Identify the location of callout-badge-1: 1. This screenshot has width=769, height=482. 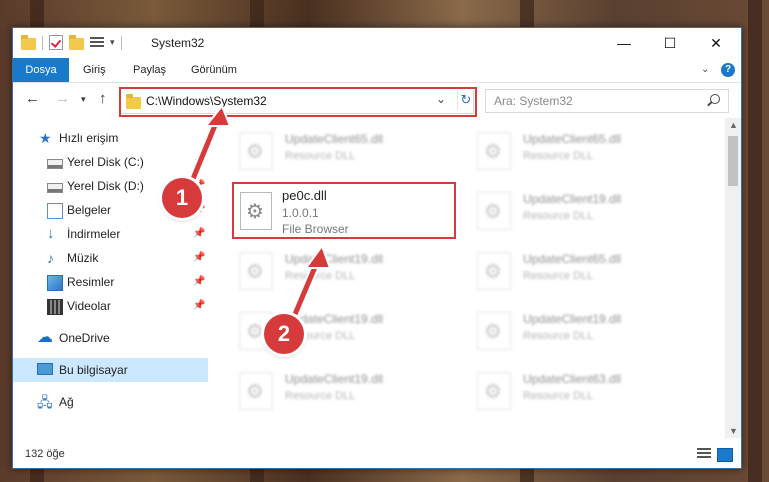
(182, 198).